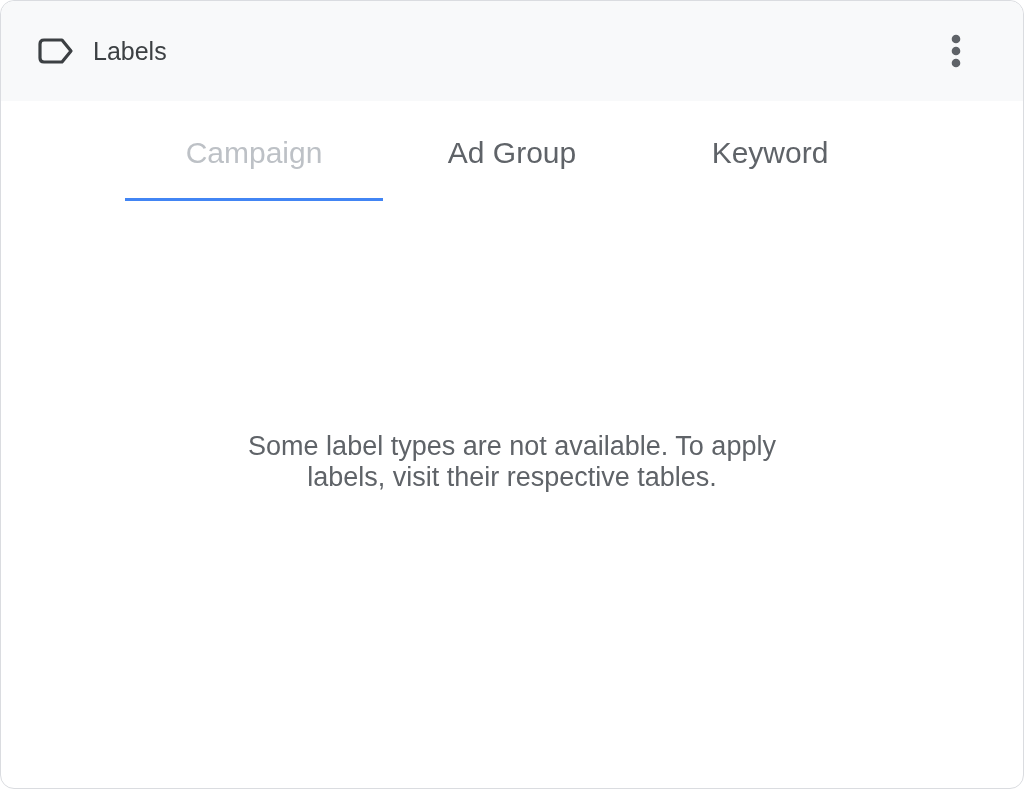 The height and width of the screenshot is (789, 1024). I want to click on more-vertical-icon, so click(956, 51).